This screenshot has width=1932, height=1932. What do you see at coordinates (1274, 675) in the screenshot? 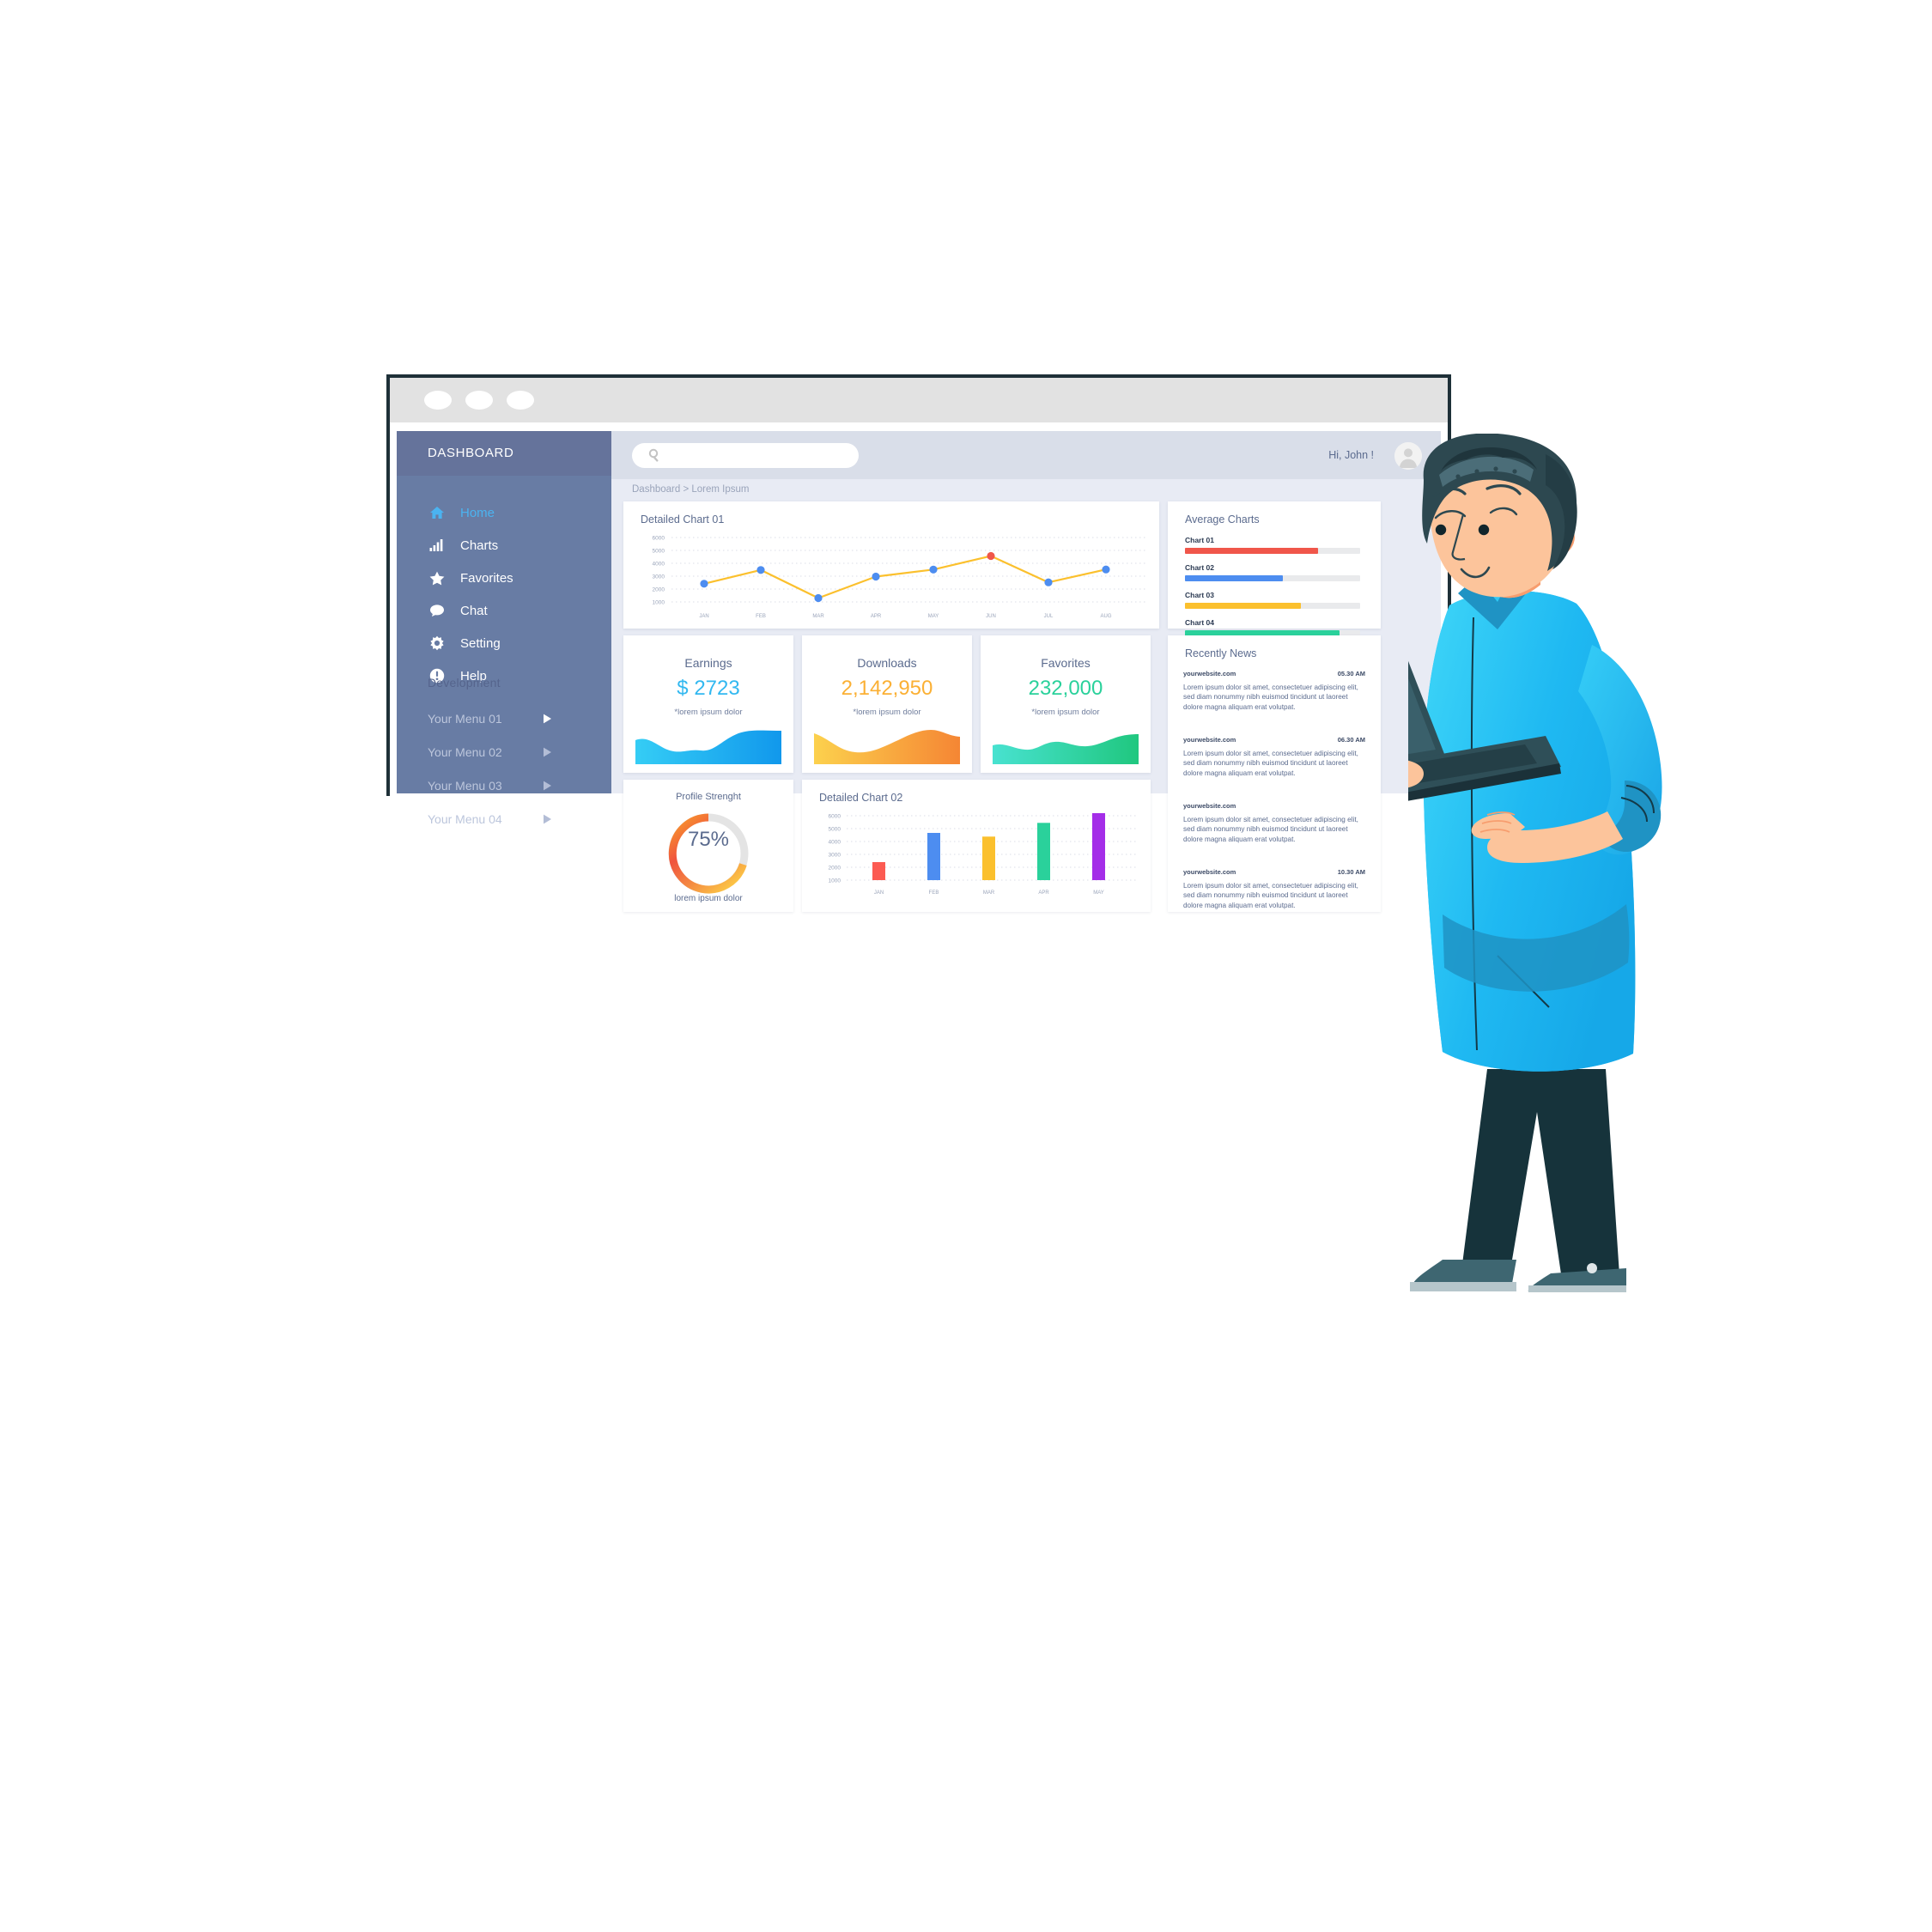
I see `news-header: yourwebsite.com 05.30 AM` at bounding box center [1274, 675].